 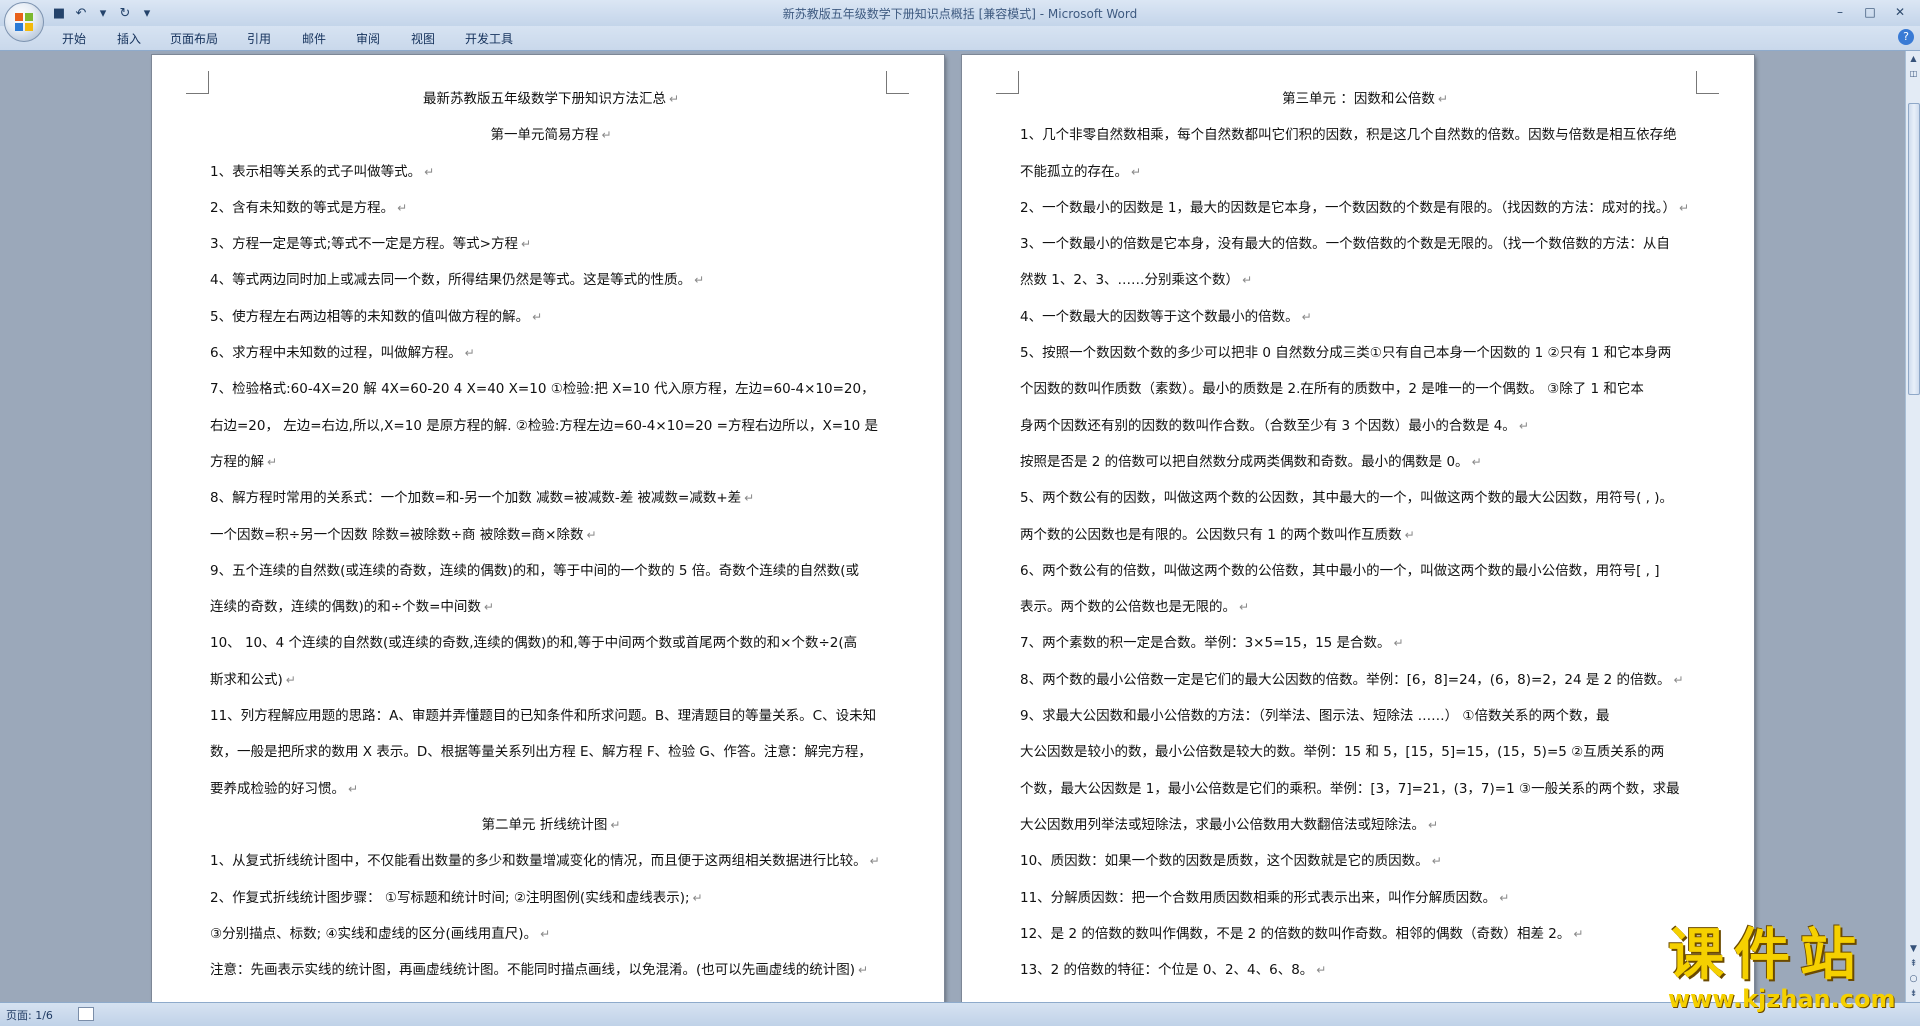 What do you see at coordinates (1840, 12) in the screenshot?
I see `minimize-button: –` at bounding box center [1840, 12].